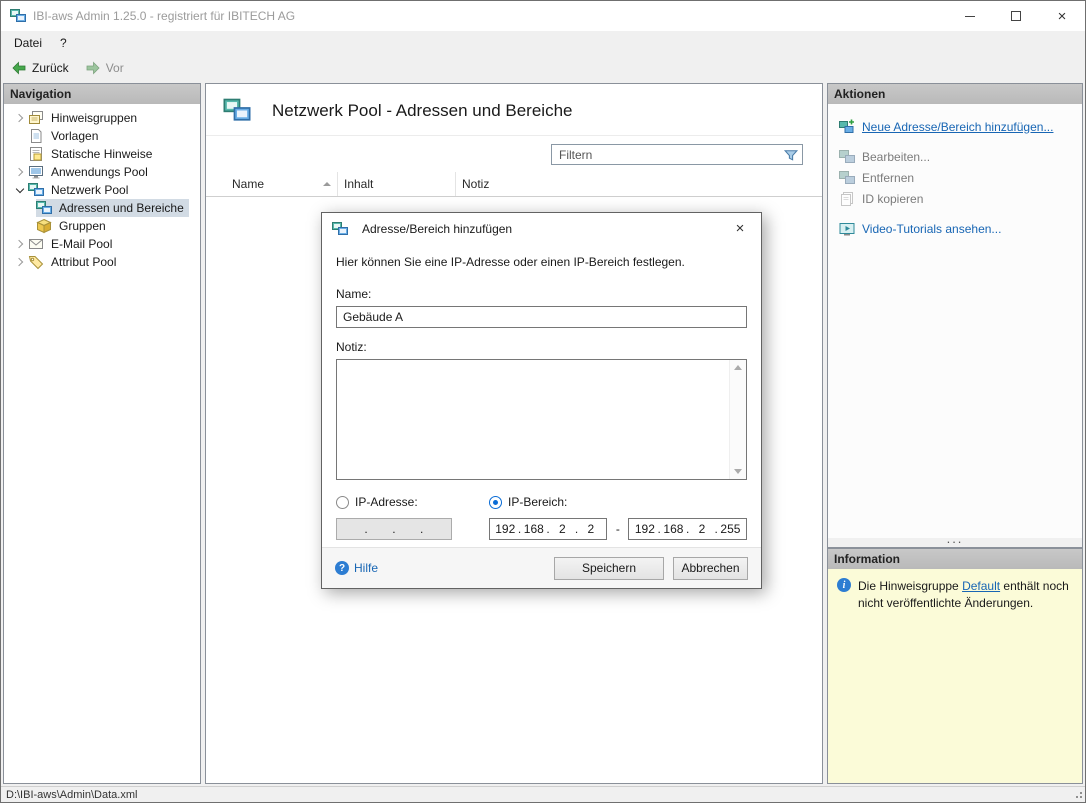  Describe the element at coordinates (737, 419) in the screenshot. I see `scrollbar` at that location.